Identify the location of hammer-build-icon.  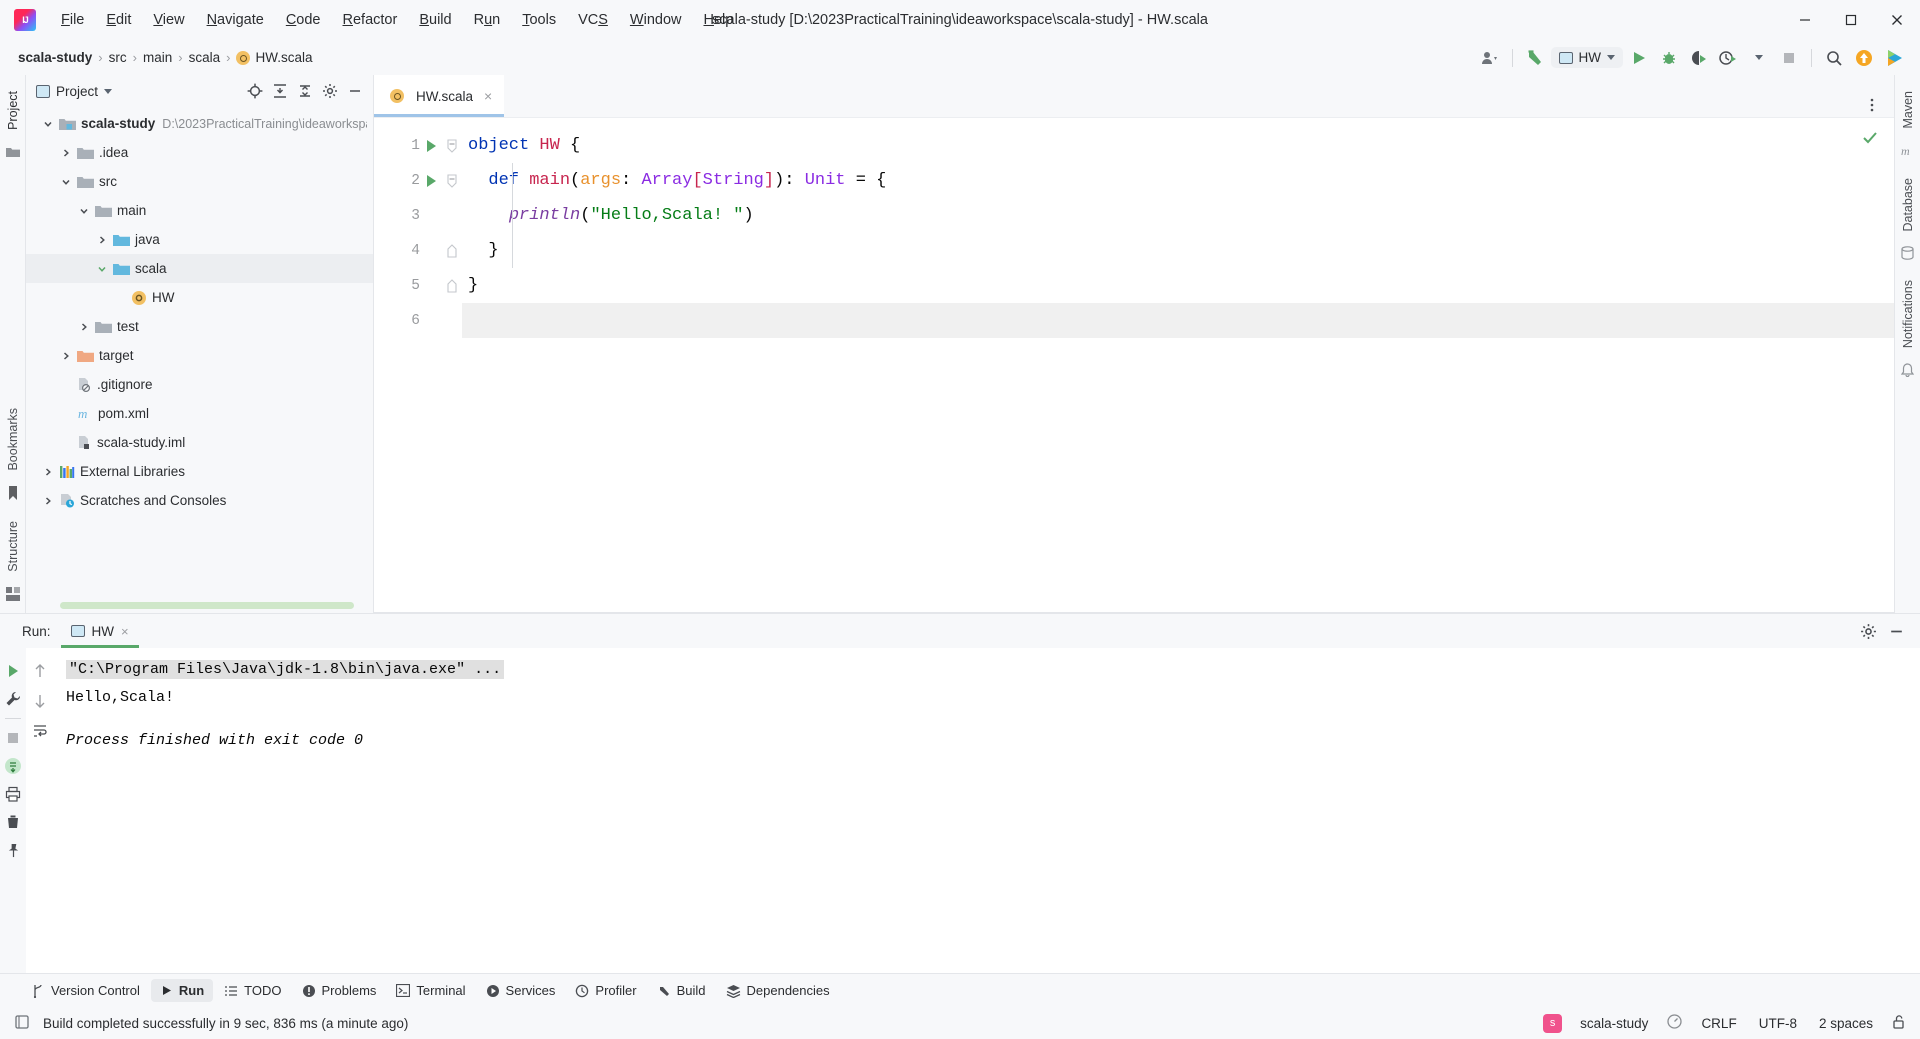
(1535, 58).